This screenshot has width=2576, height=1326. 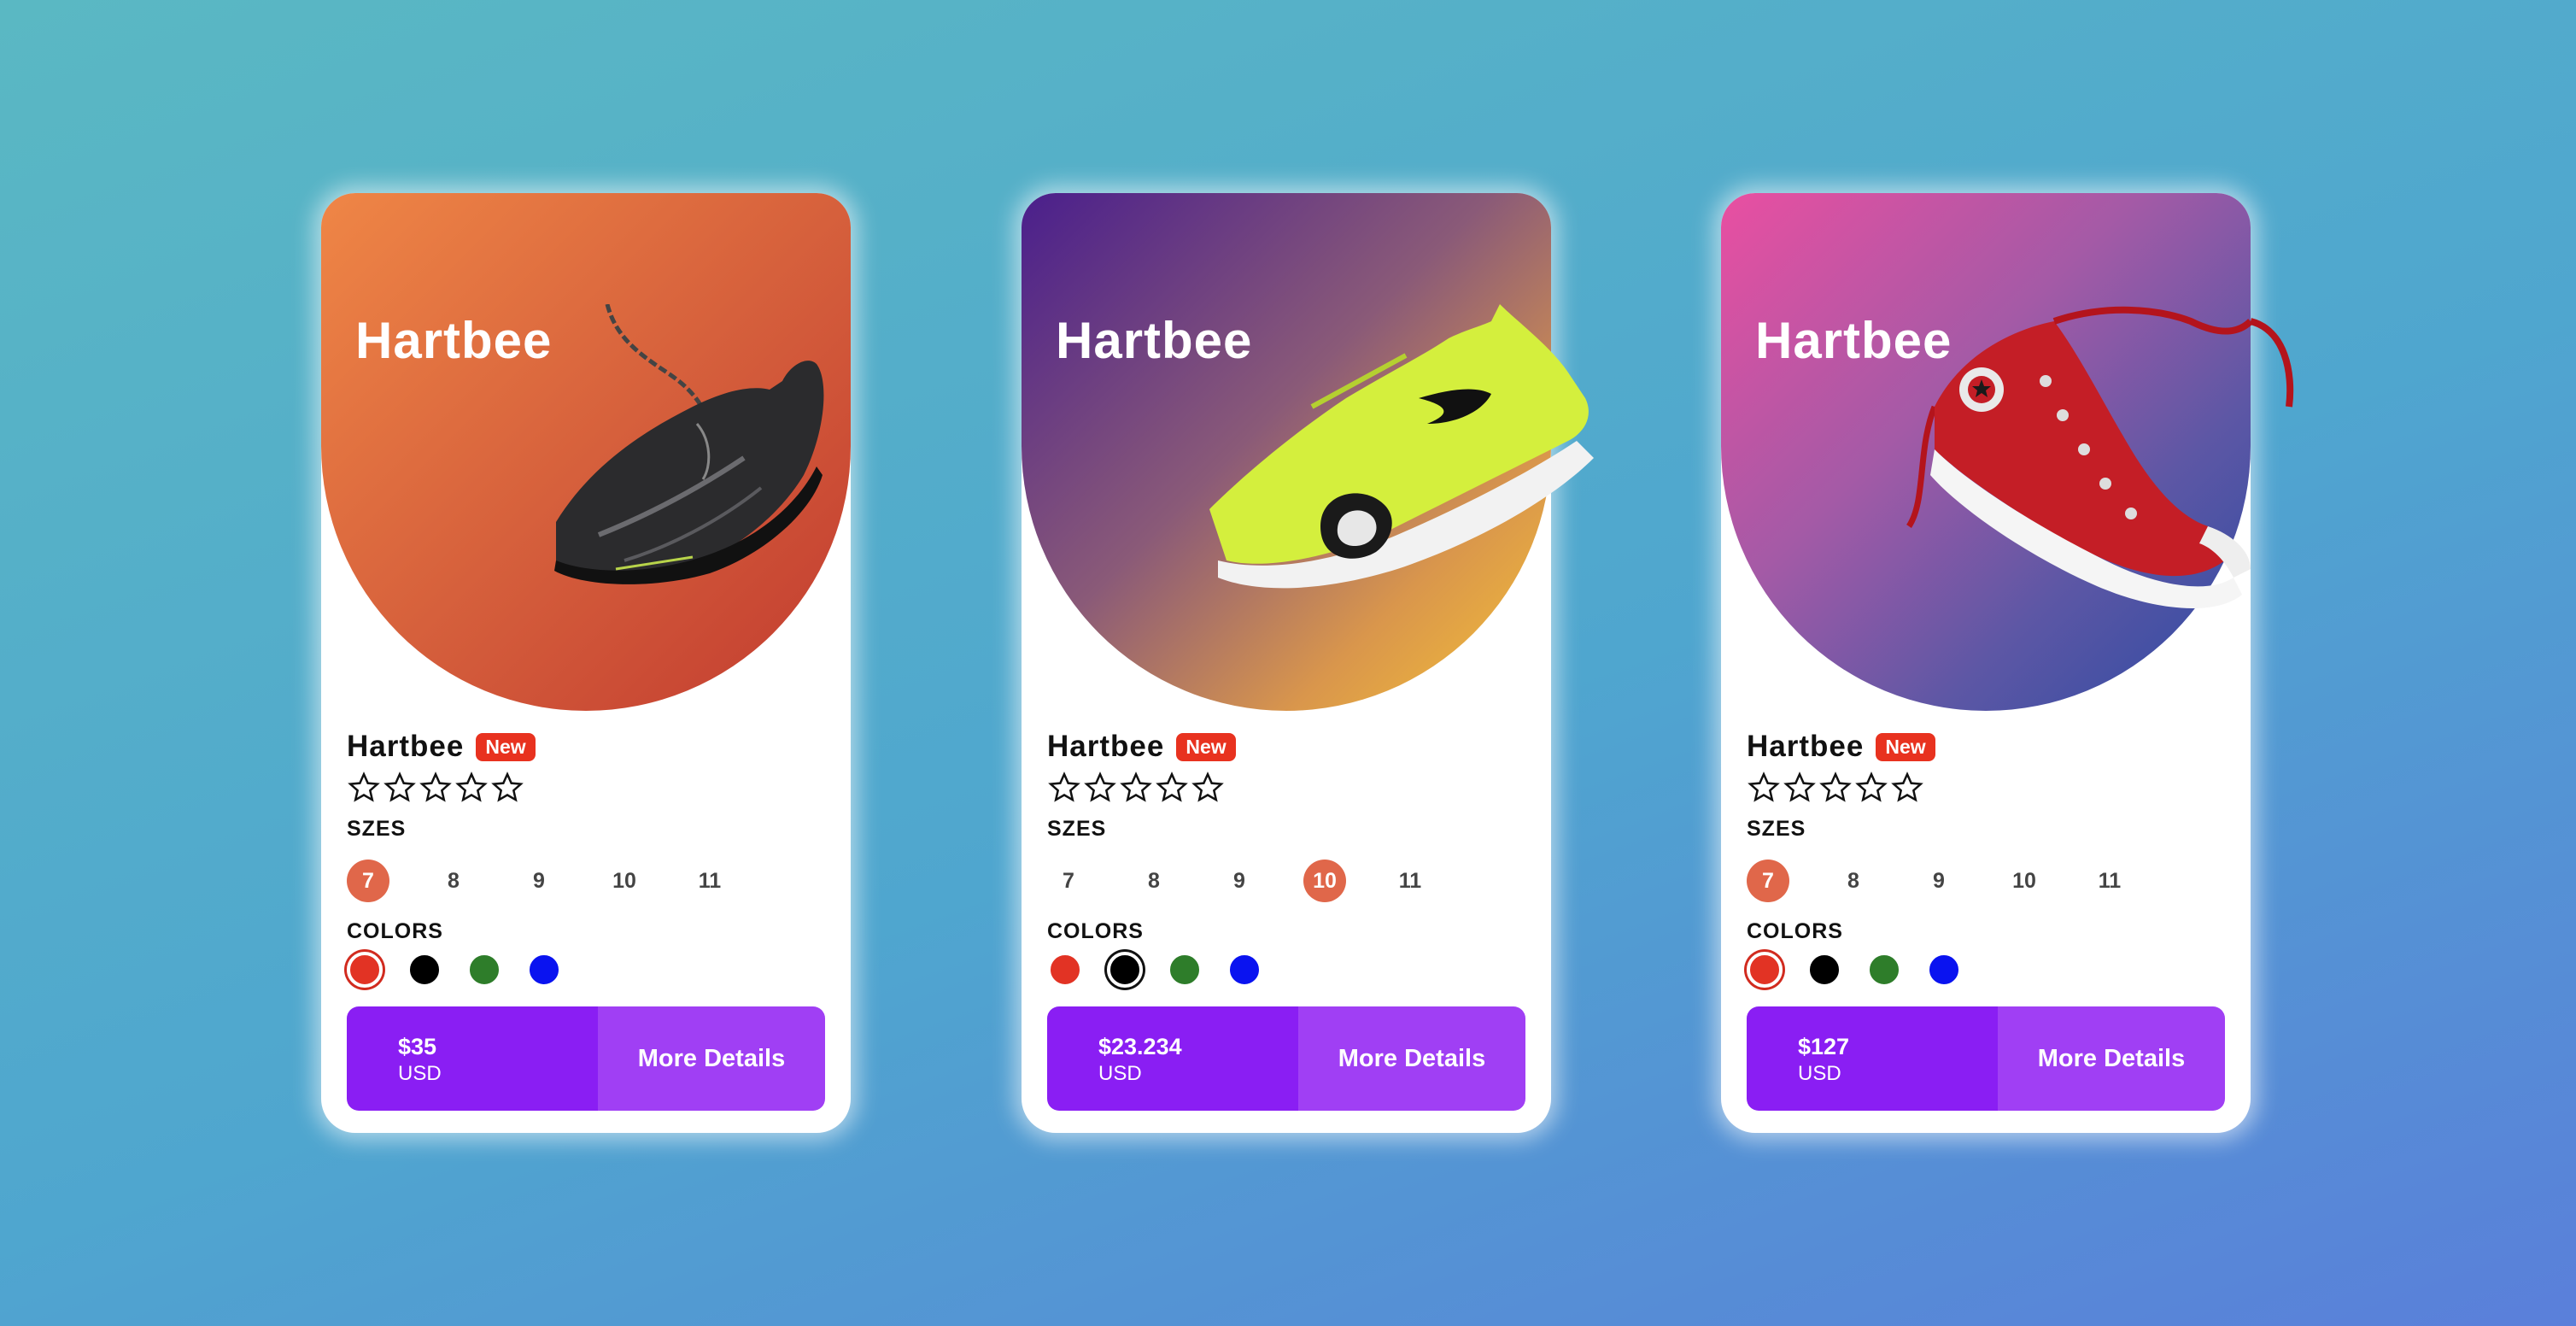 I want to click on purchase-bar: $23.234 USD More Details, so click(x=1286, y=1058).